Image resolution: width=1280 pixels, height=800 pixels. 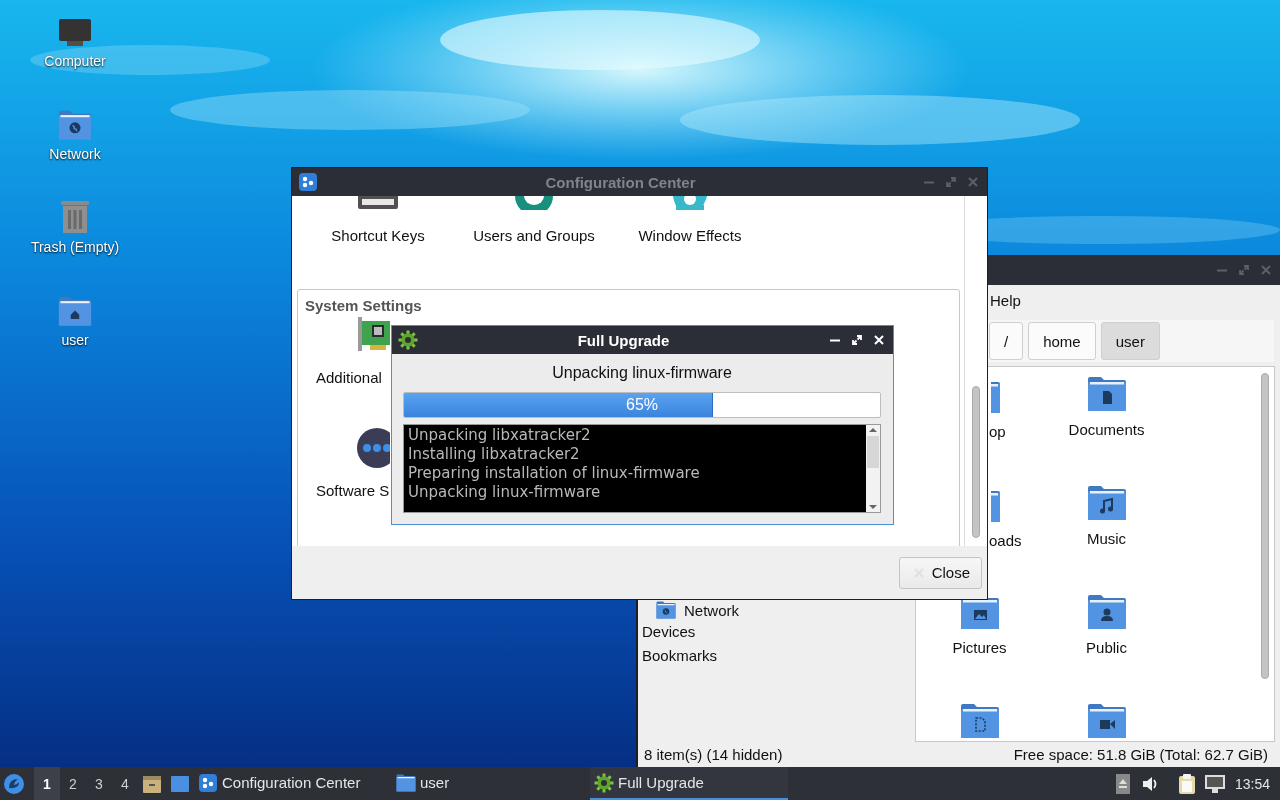 What do you see at coordinates (73, 783) in the screenshot?
I see `workspace-button: 2` at bounding box center [73, 783].